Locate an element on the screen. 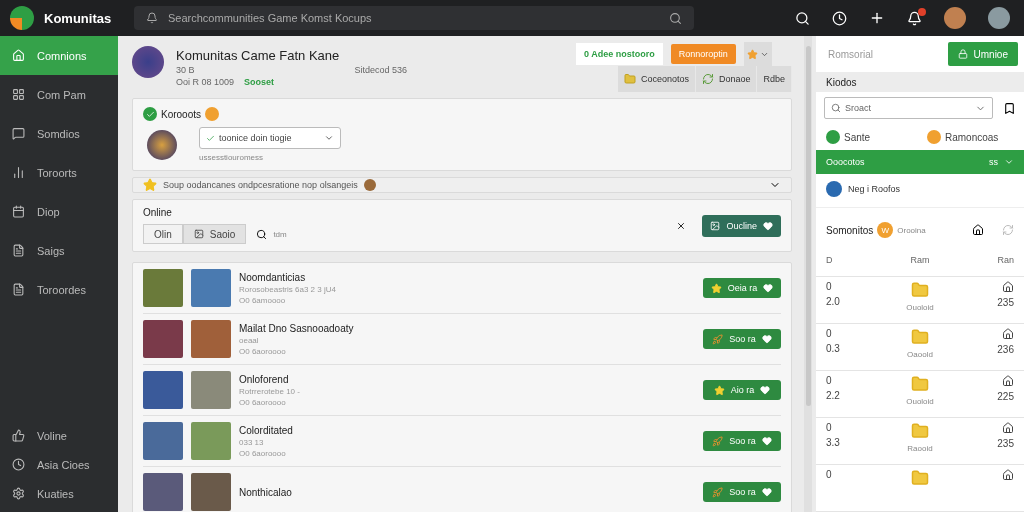 This screenshot has height=512, width=1024. post-select: toonice doin tiogie is located at coordinates (270, 138).